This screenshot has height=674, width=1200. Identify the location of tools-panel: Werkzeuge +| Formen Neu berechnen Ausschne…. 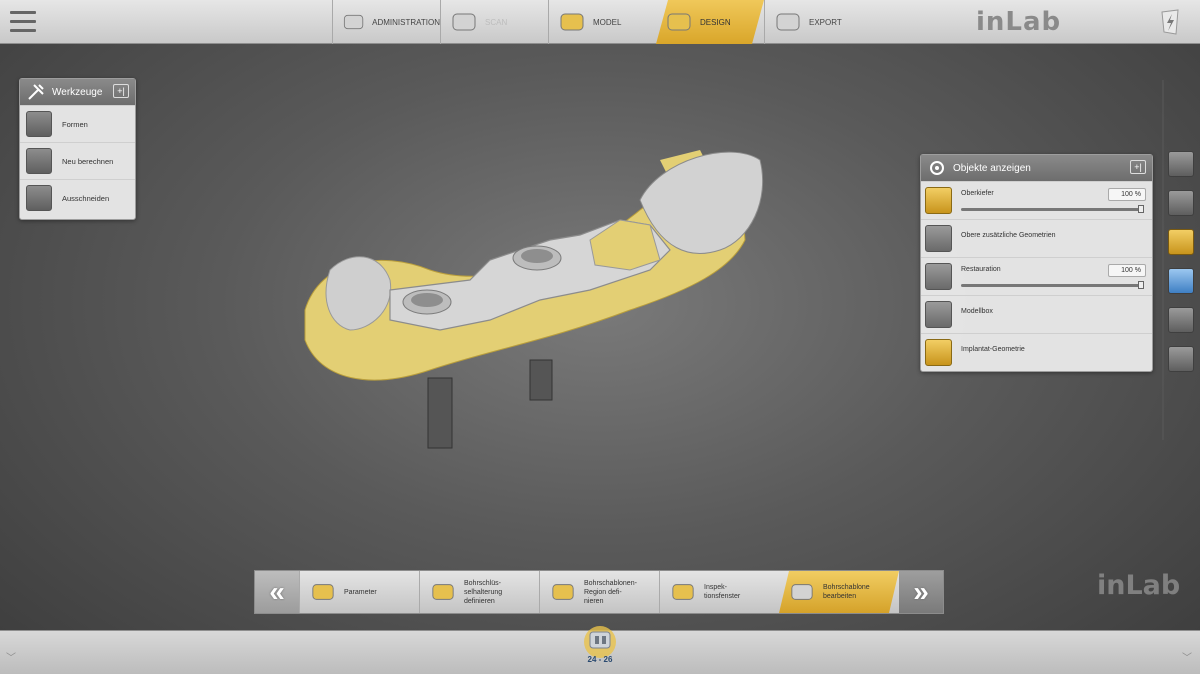
(77, 149).